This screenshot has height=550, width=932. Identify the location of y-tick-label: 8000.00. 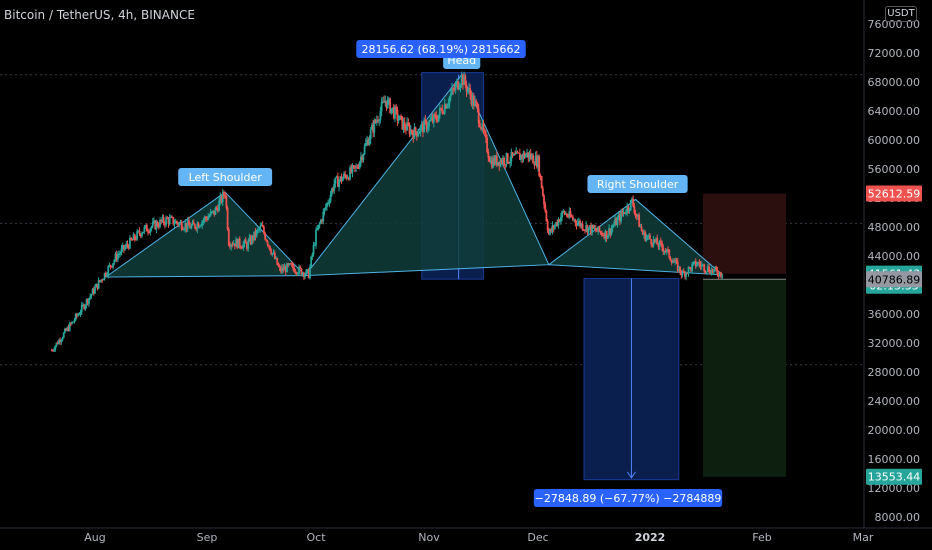
(898, 517).